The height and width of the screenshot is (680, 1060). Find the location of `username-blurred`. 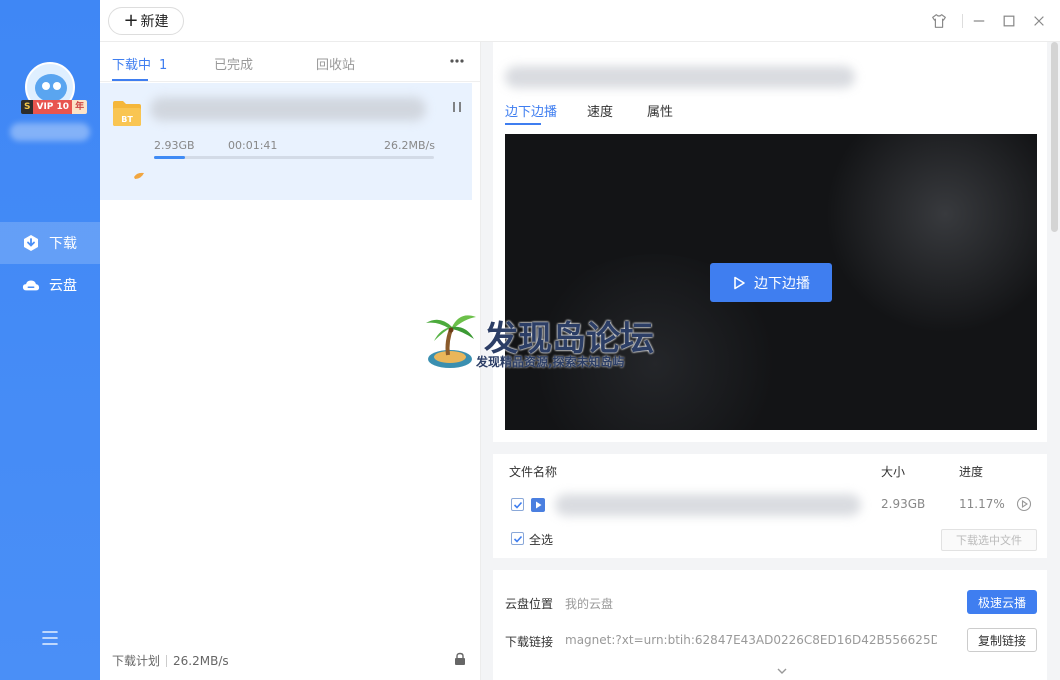

username-blurred is located at coordinates (50, 132).